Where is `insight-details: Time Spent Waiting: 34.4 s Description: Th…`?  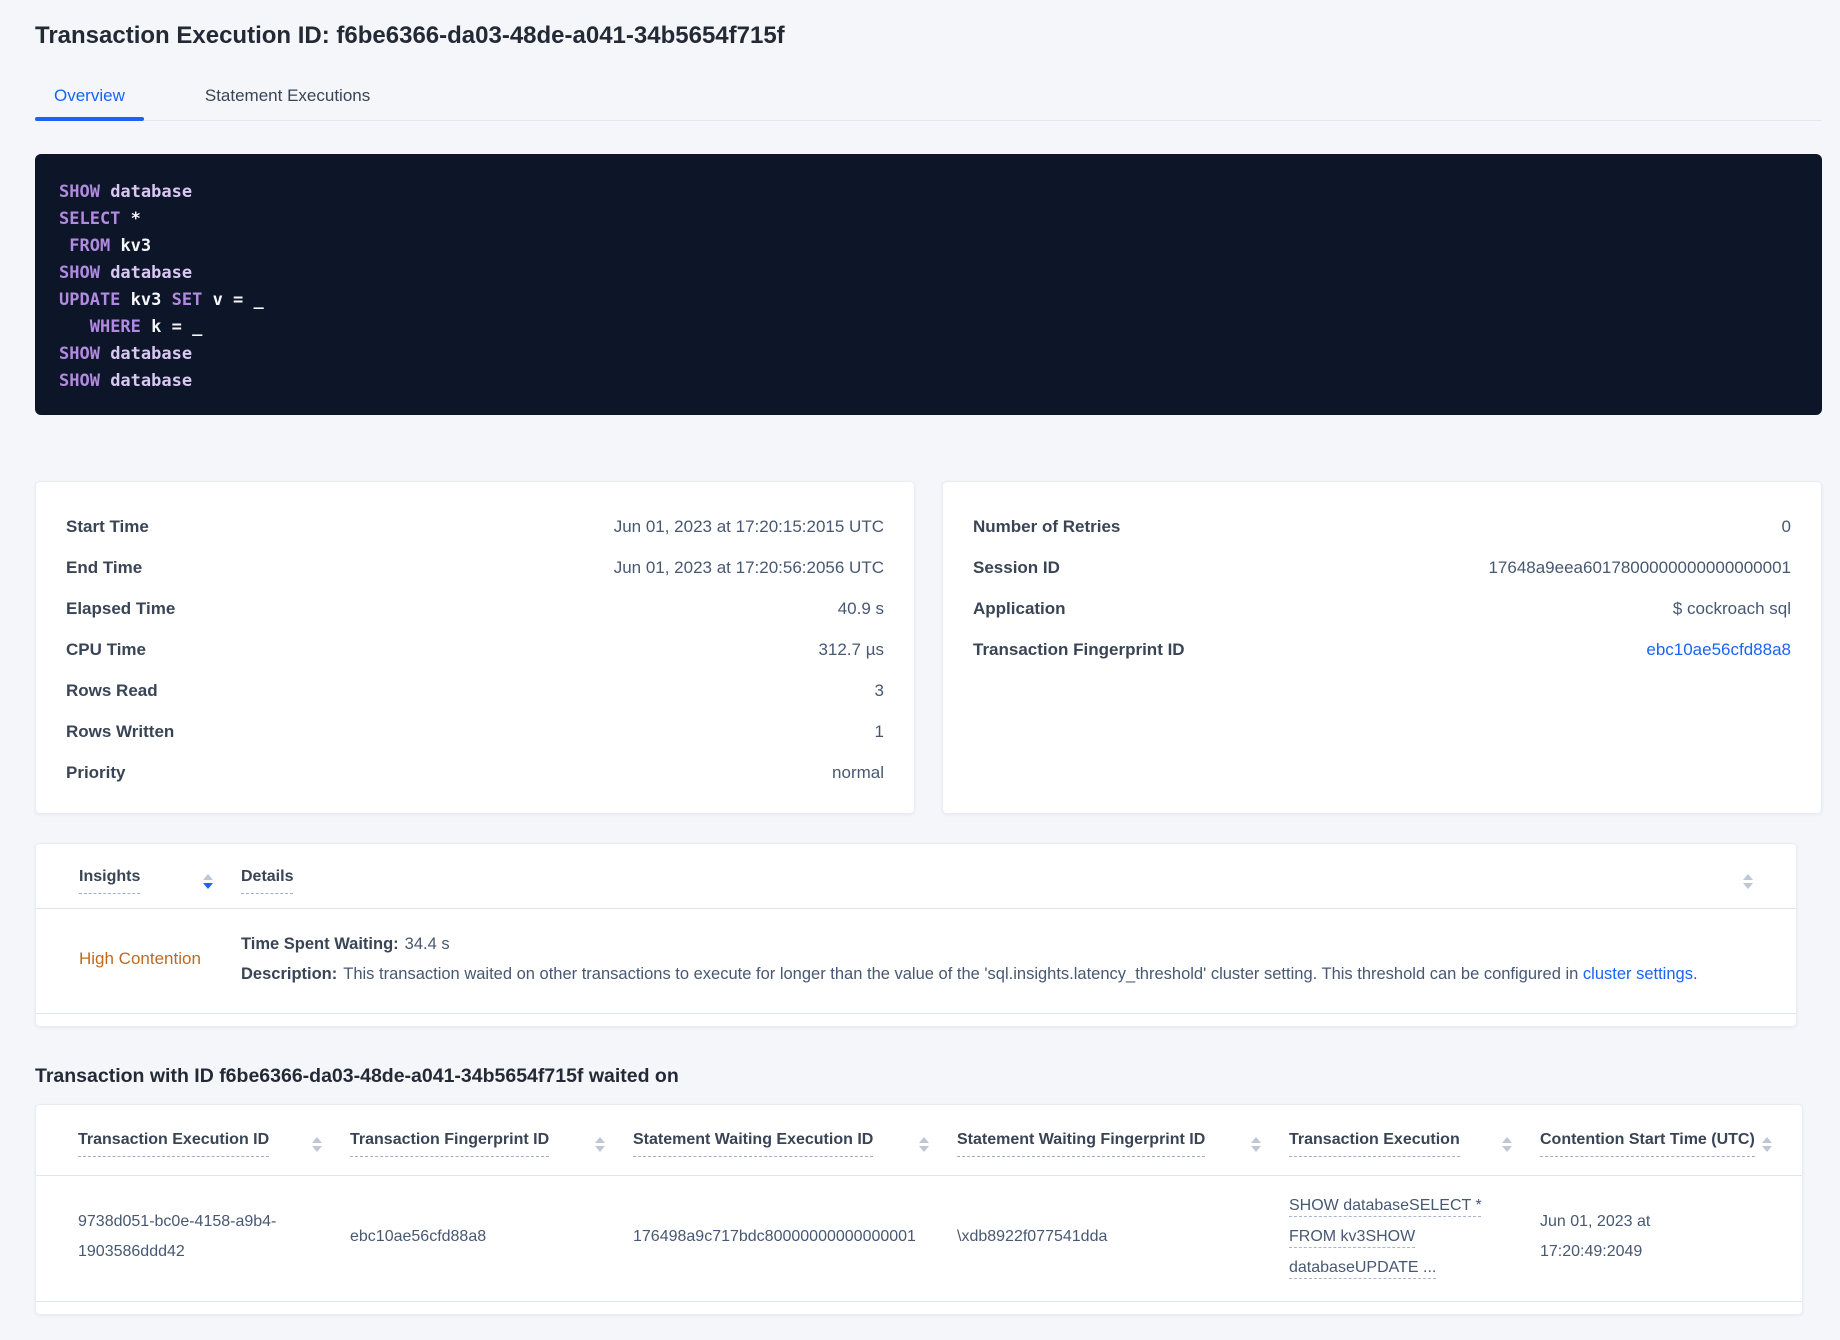 insight-details: Time Spent Waiting: 34.4 s Description: Th… is located at coordinates (997, 959).